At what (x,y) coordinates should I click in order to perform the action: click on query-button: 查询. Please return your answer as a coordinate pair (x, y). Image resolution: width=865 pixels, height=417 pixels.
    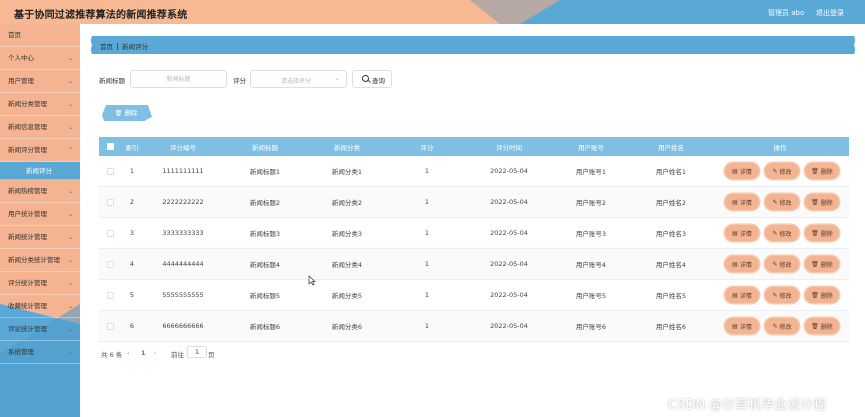
    Looking at the image, I should click on (372, 79).